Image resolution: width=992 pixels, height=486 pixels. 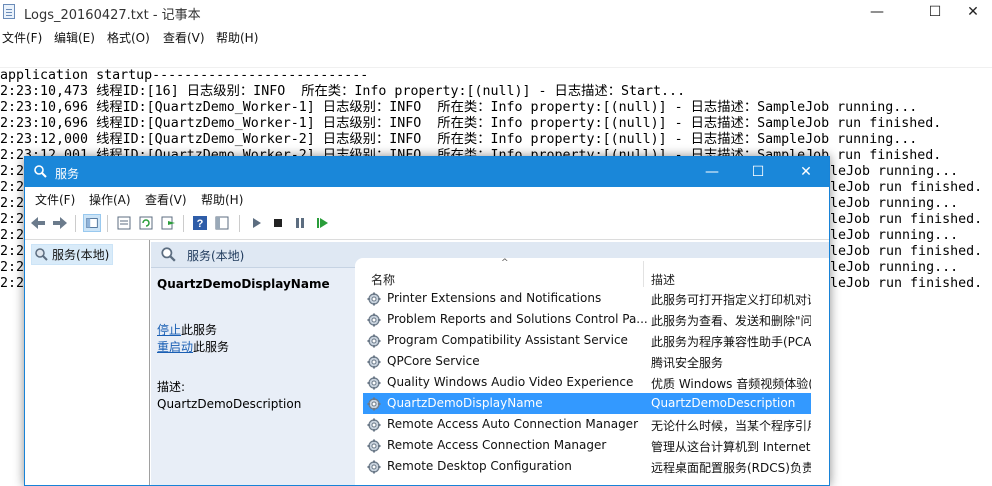 What do you see at coordinates (971, 12) in the screenshot?
I see `notepad-close-button: ✕` at bounding box center [971, 12].